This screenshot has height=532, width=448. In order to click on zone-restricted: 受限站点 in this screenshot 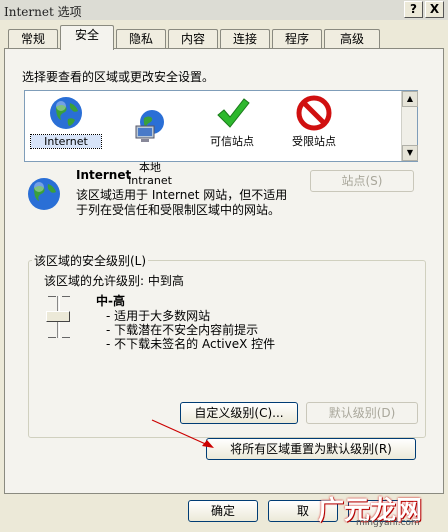, I will do `click(314, 121)`.